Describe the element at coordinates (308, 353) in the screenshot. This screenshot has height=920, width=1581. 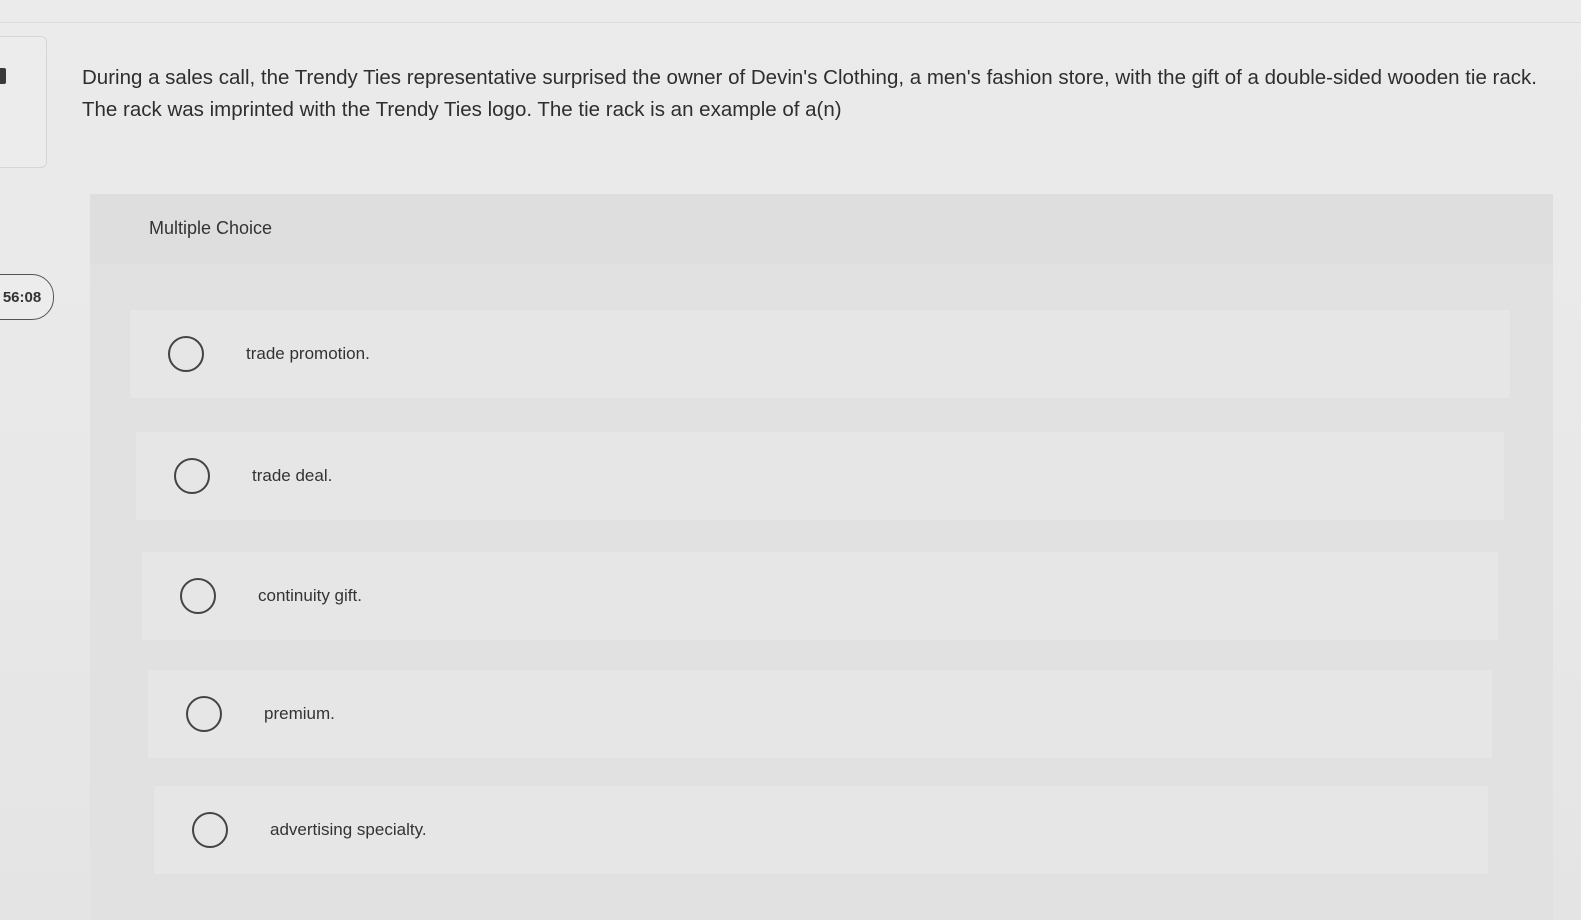
I see `option-label: trade promotion.` at that location.